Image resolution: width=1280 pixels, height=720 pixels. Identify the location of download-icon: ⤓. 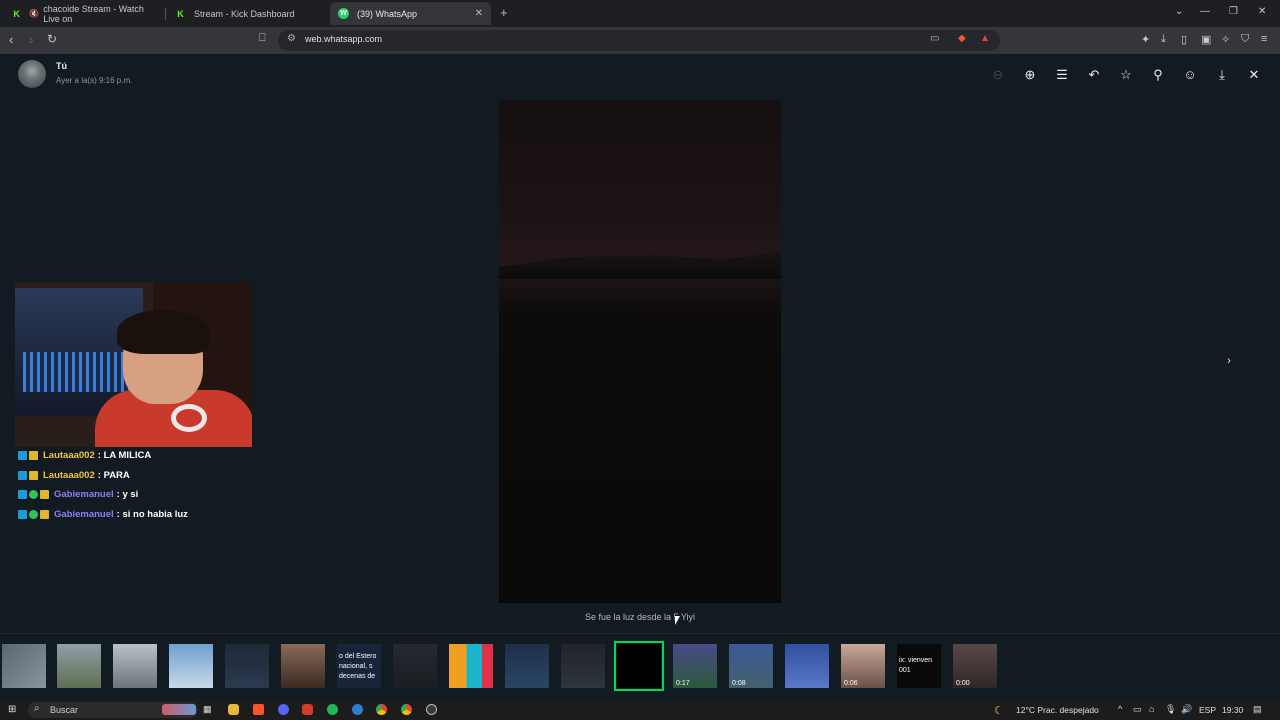
(1222, 75).